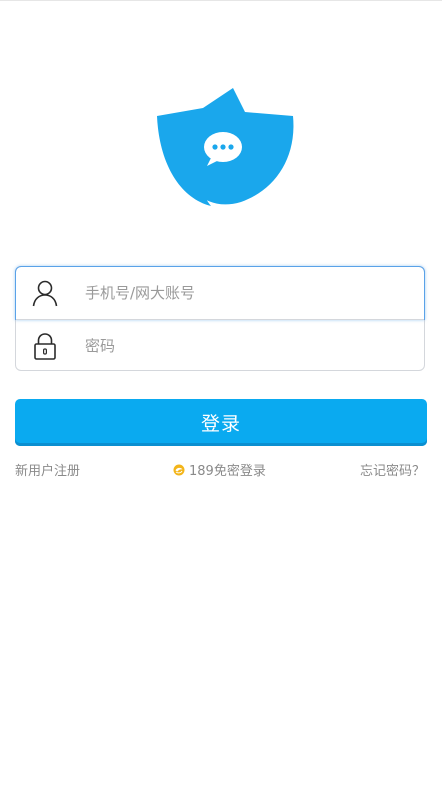 The width and height of the screenshot is (442, 786). What do you see at coordinates (47, 469) in the screenshot?
I see `register-link: 新用户注册` at bounding box center [47, 469].